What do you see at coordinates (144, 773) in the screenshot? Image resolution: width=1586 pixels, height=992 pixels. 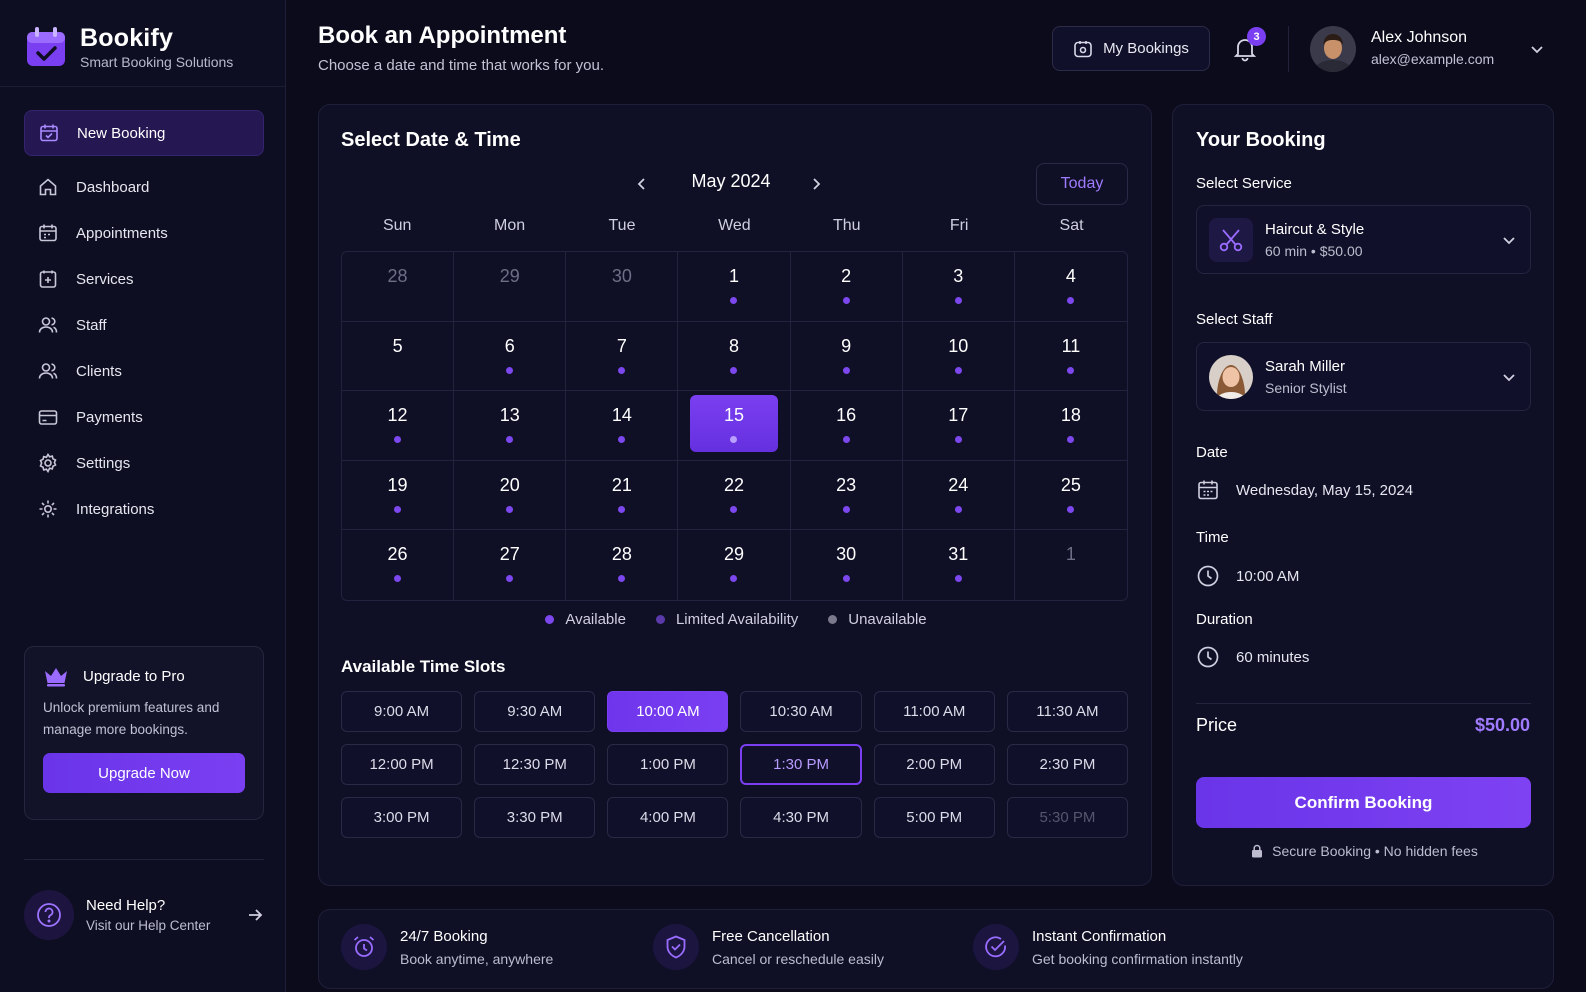 I see `upgrade-now-button: Upgrade Now` at bounding box center [144, 773].